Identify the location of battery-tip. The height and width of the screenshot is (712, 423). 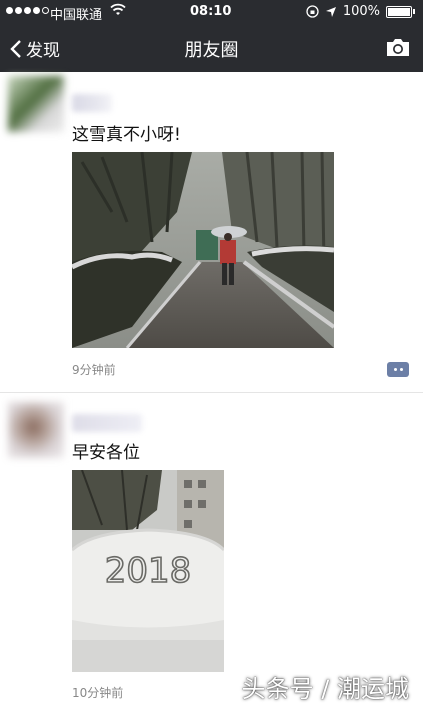
(414, 11).